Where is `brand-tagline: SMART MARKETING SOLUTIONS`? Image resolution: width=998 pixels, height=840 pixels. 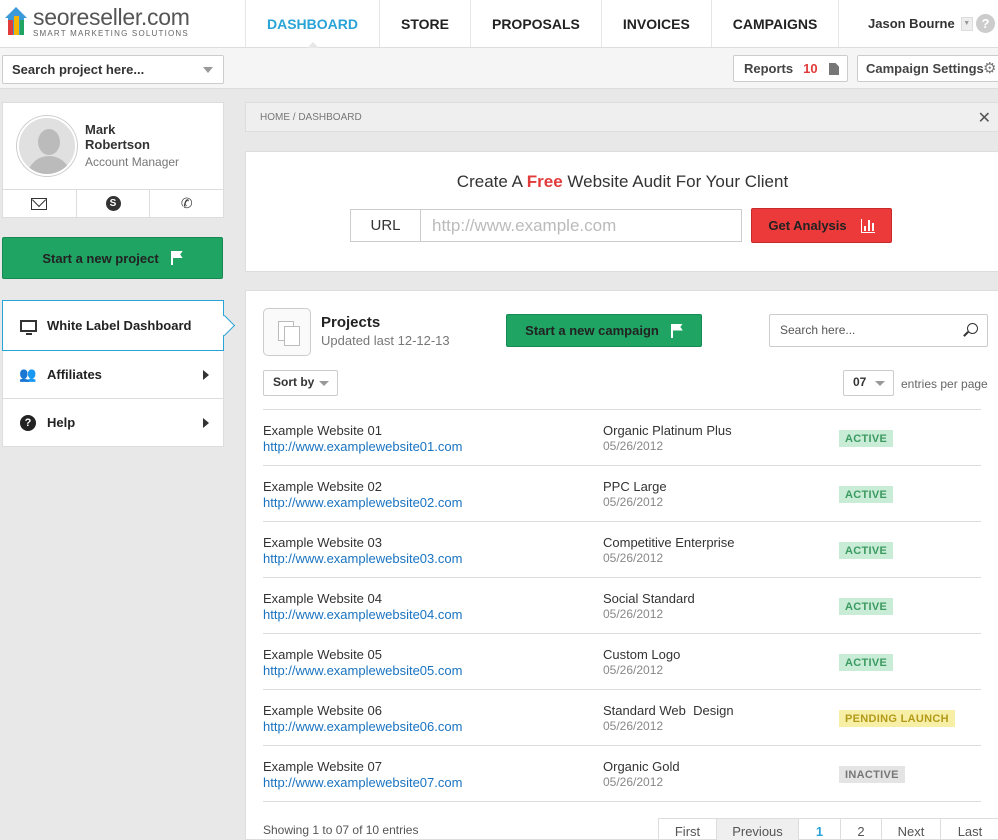 brand-tagline: SMART MARKETING SOLUTIONS is located at coordinates (111, 33).